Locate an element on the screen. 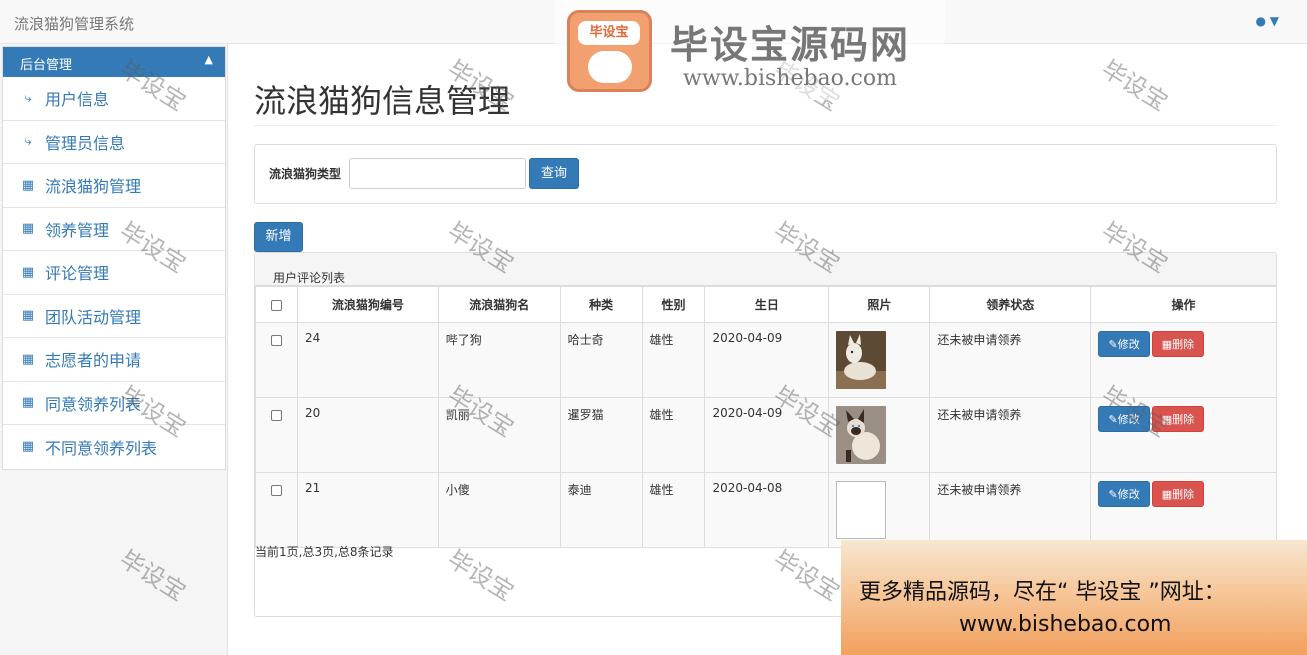 Image resolution: width=1307 pixels, height=655 pixels. column-header: 操作 is located at coordinates (1183, 304).